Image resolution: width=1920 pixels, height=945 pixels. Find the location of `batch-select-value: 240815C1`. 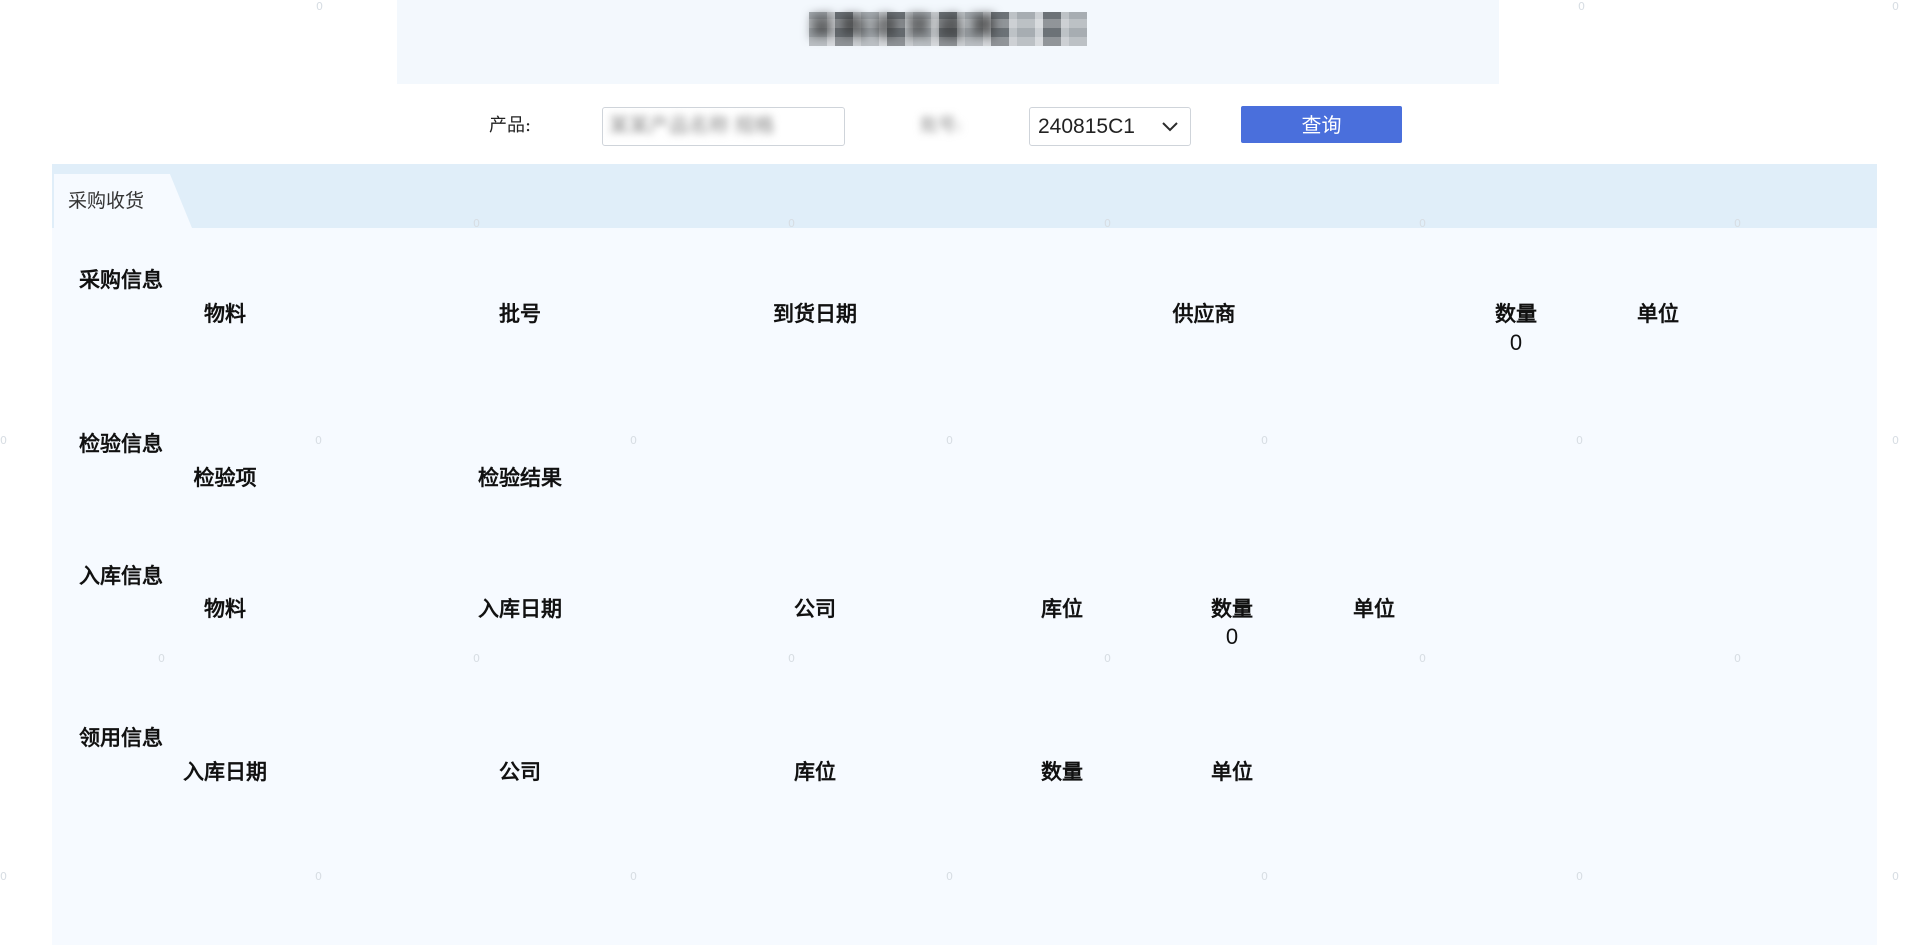

batch-select-value: 240815C1 is located at coordinates (1086, 126).